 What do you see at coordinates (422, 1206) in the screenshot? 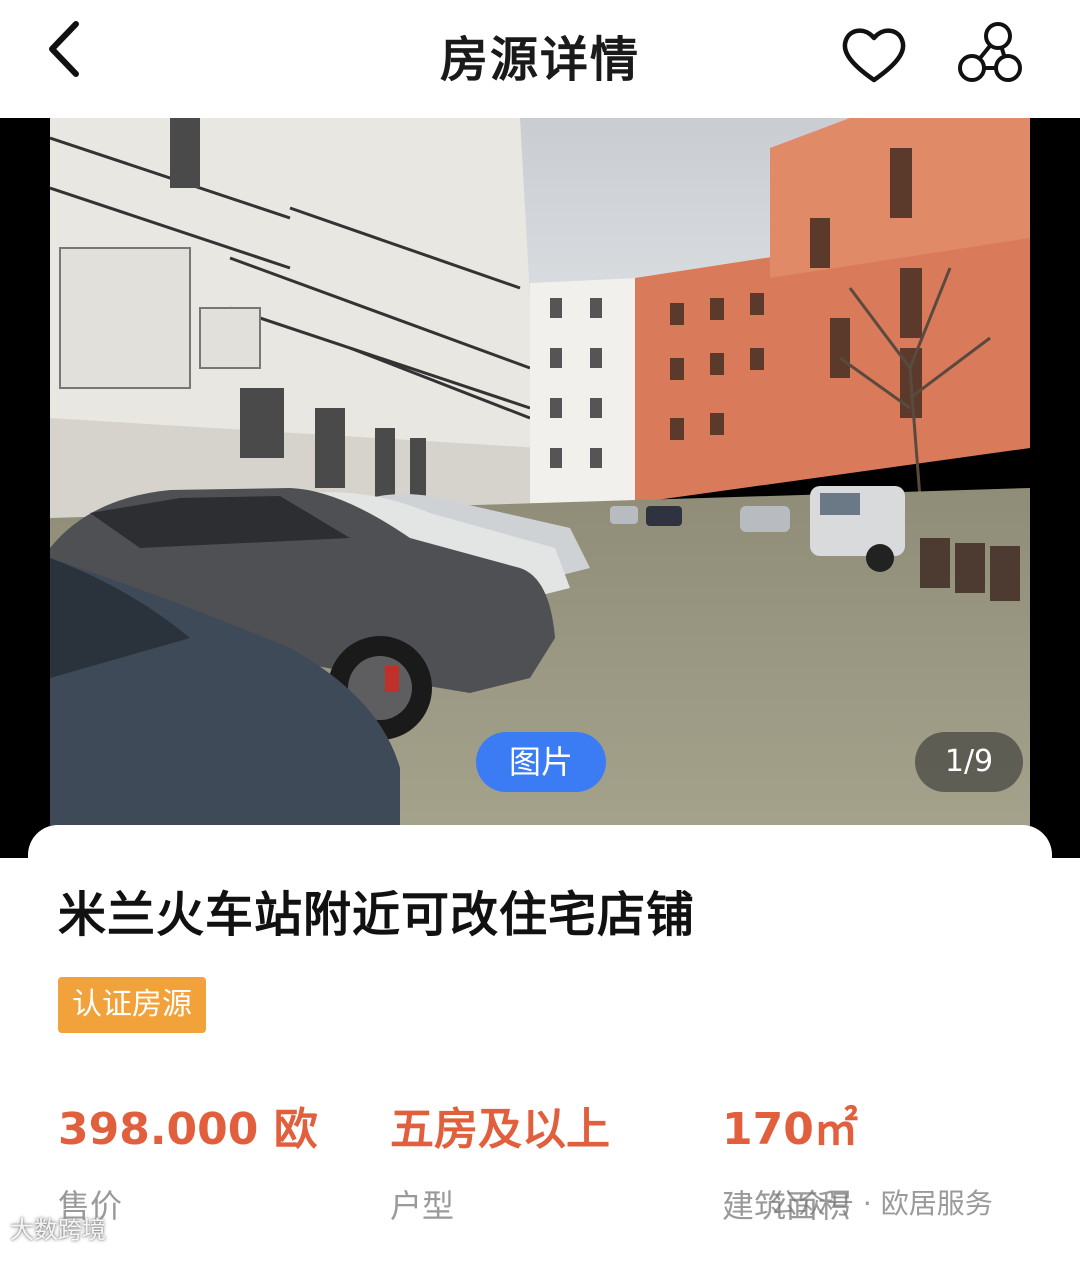
I see `layout-label: 户型` at bounding box center [422, 1206].